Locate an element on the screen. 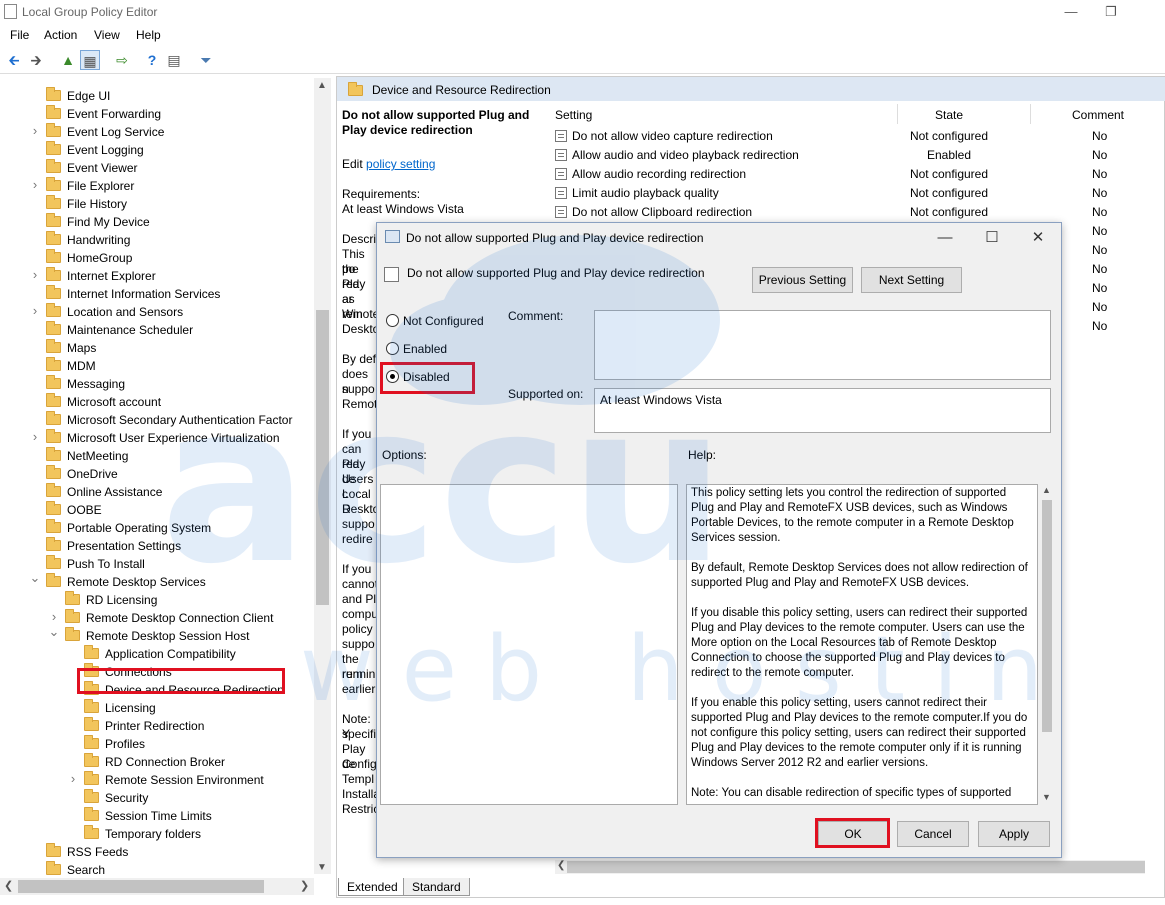 The height and width of the screenshot is (905, 1165). tree-item: Push To Install is located at coordinates (95, 564).